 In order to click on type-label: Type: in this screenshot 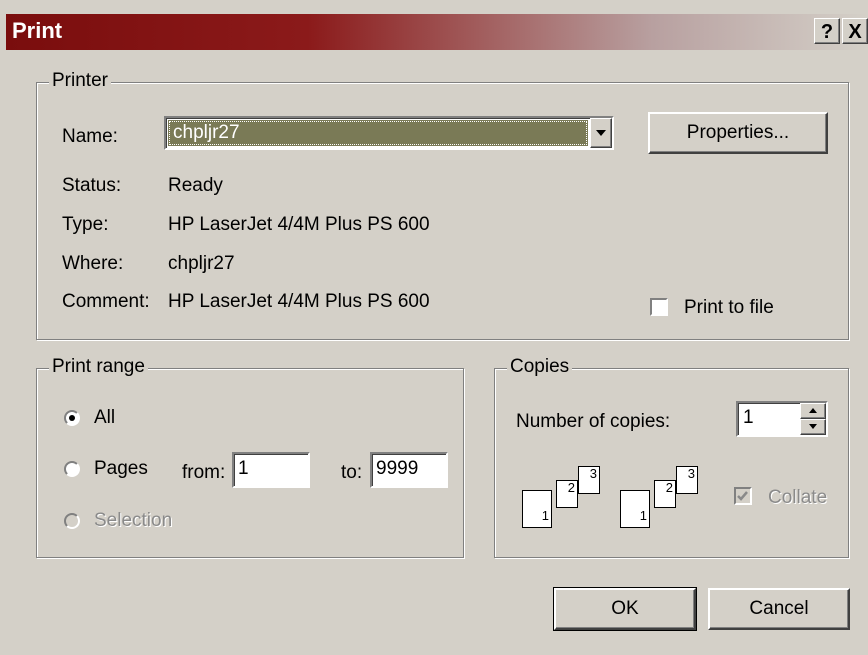, I will do `click(85, 224)`.